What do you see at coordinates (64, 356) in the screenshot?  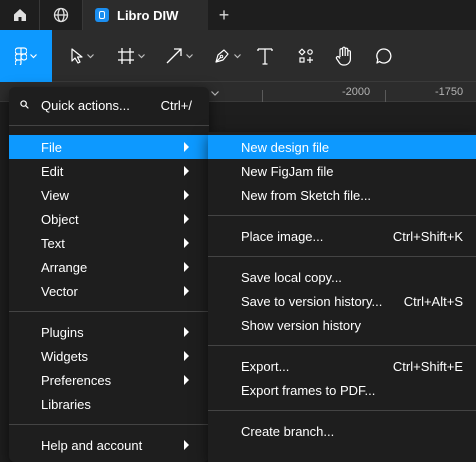 I see `menu-item-label: Widgets` at bounding box center [64, 356].